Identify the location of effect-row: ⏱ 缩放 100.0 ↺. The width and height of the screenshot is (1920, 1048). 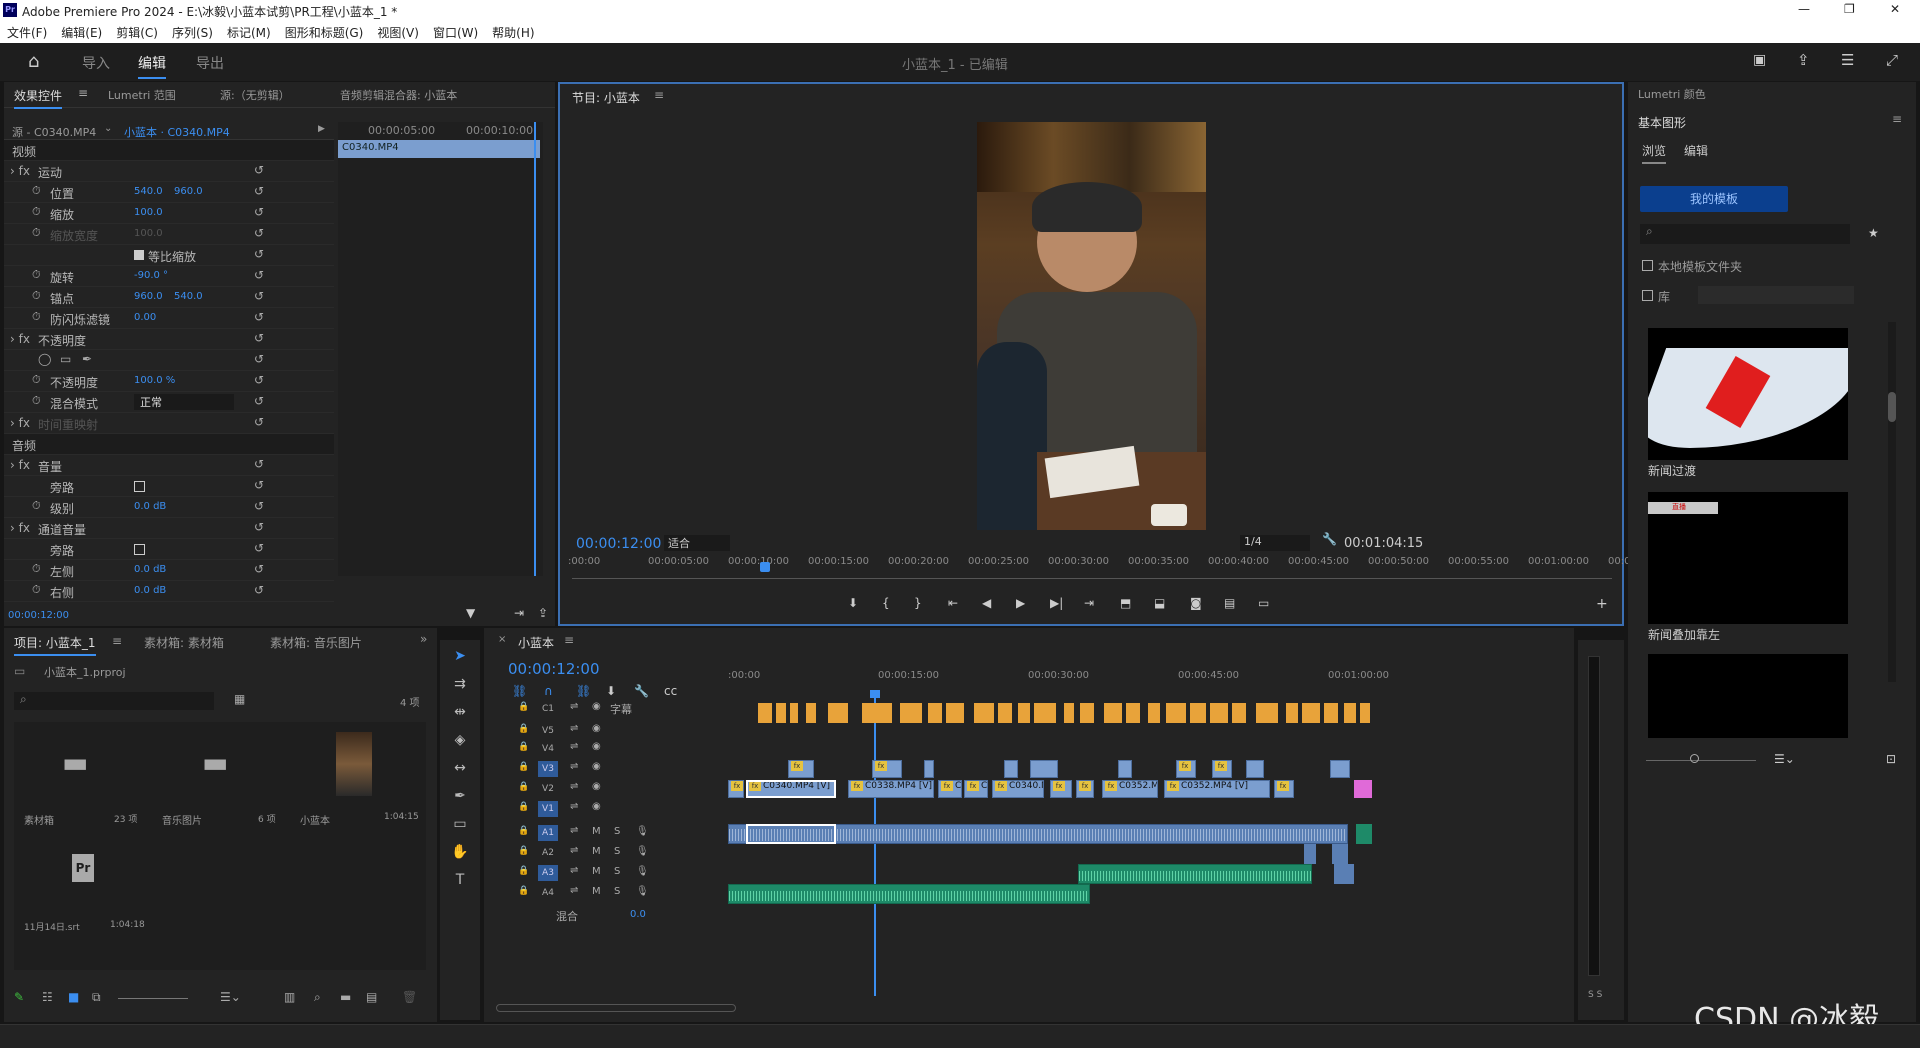
(169, 213).